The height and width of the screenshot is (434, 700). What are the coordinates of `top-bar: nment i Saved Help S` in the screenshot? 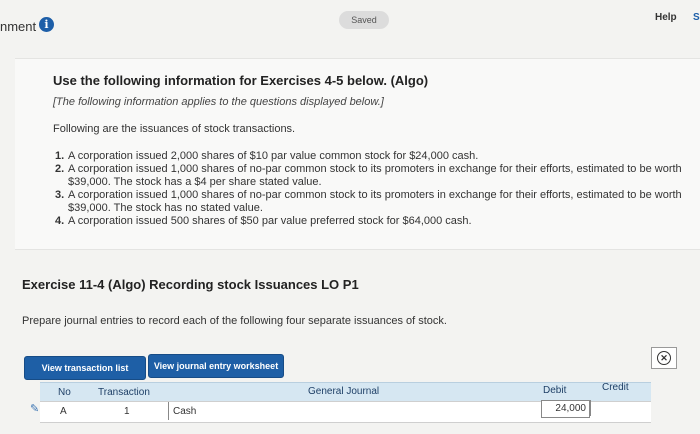 It's located at (350, 22).